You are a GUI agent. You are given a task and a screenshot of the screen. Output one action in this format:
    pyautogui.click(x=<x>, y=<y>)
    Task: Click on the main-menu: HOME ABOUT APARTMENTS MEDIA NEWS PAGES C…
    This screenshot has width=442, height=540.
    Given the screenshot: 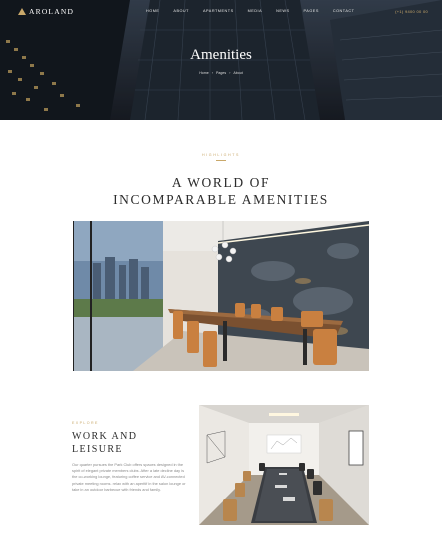 What is the action you would take?
    pyautogui.click(x=257, y=11)
    